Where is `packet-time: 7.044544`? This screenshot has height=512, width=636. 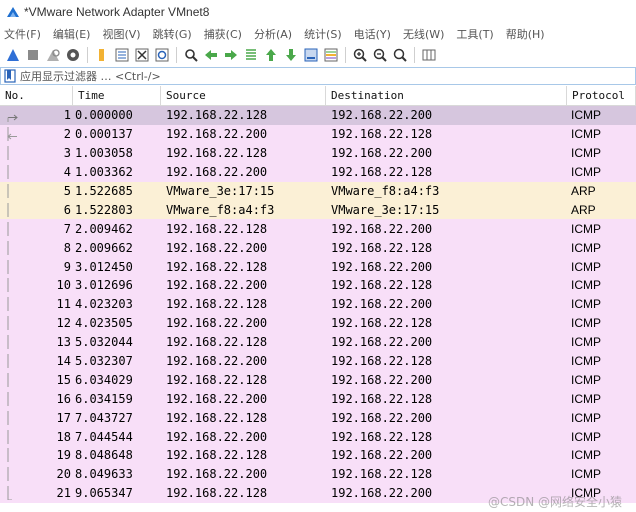 packet-time: 7.044544 is located at coordinates (104, 436).